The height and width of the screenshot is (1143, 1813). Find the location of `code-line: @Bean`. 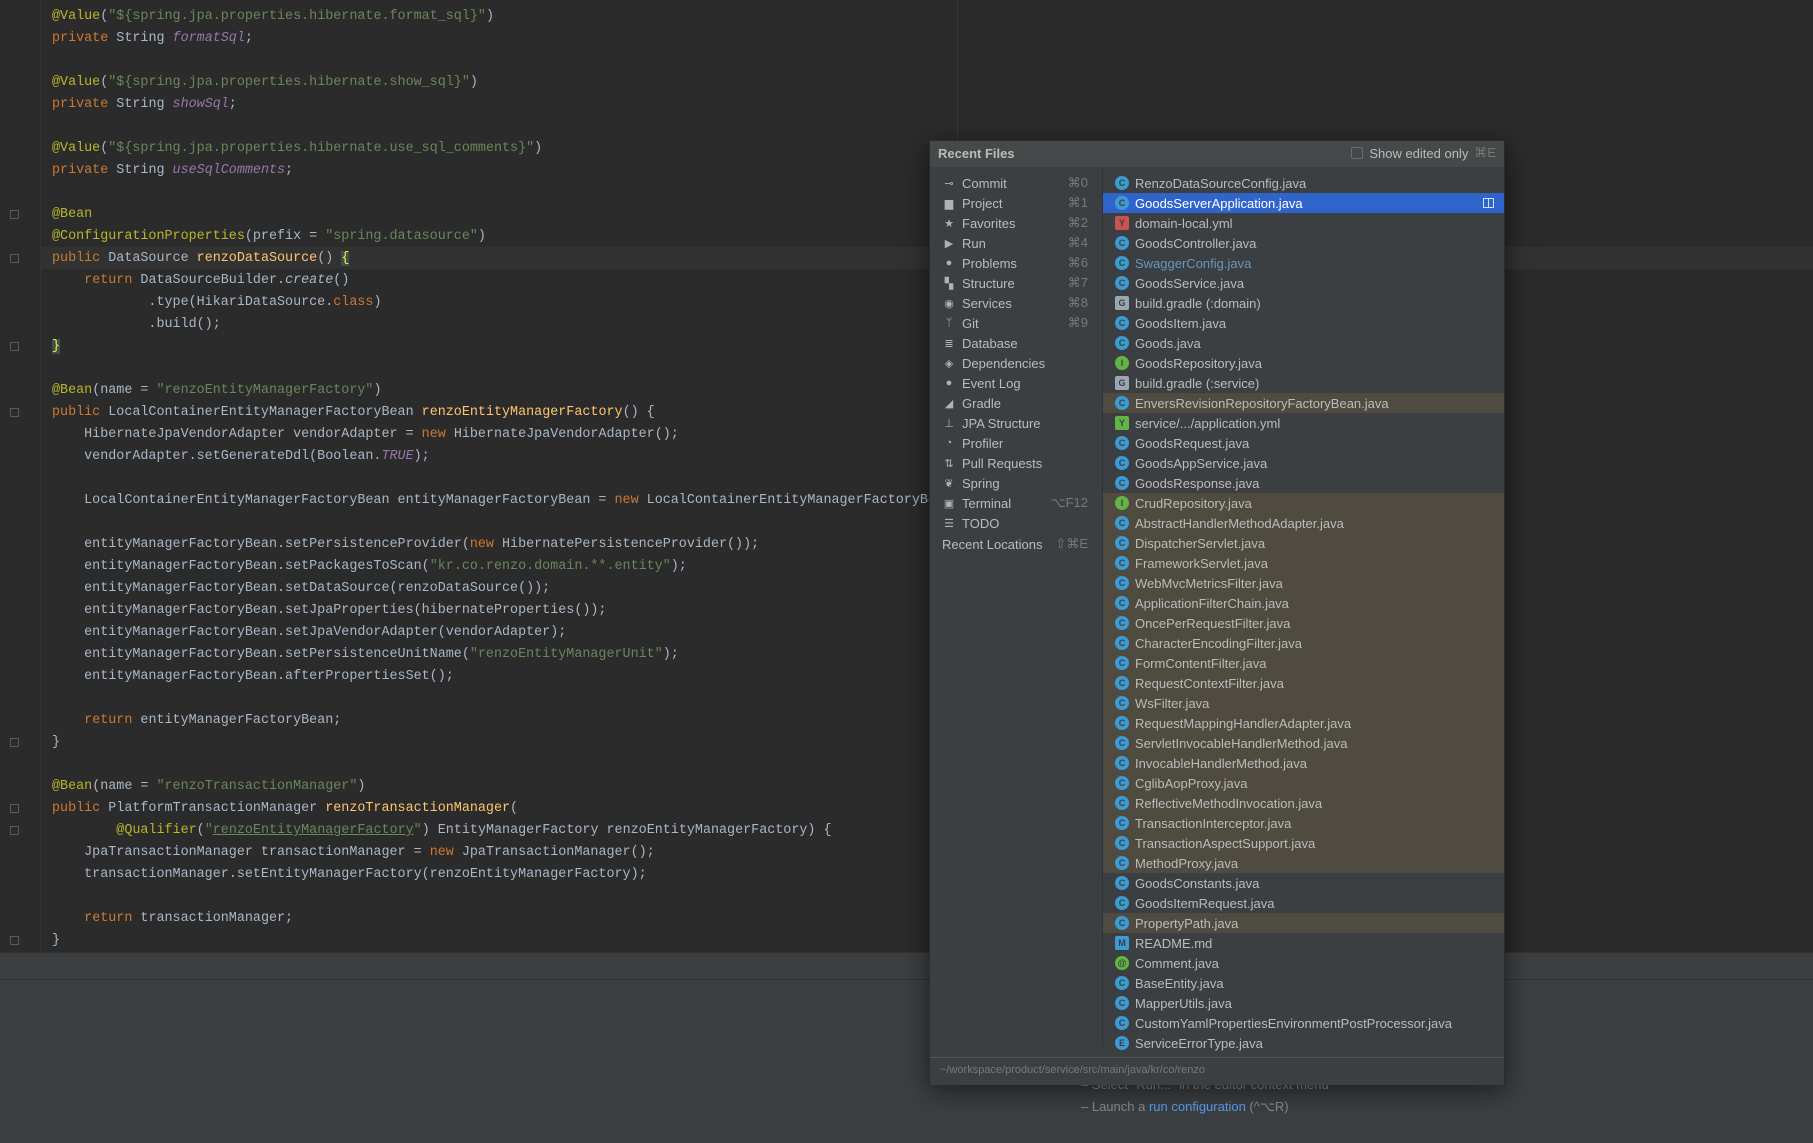

code-line: @Bean is located at coordinates (514, 215).